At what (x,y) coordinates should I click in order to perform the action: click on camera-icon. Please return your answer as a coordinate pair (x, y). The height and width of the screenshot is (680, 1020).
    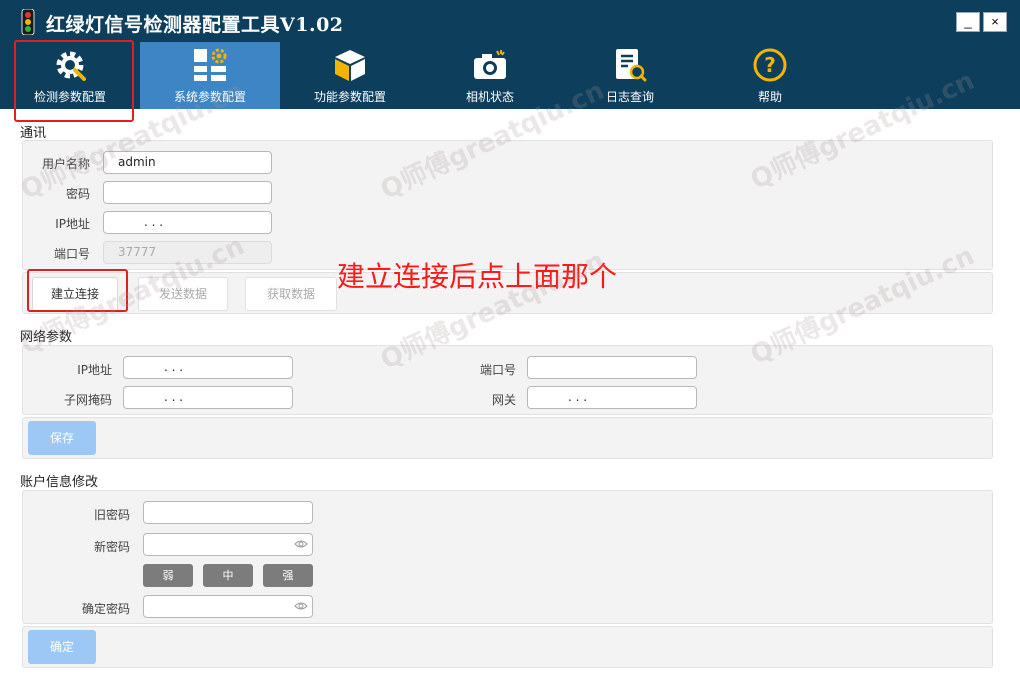
    Looking at the image, I should click on (490, 64).